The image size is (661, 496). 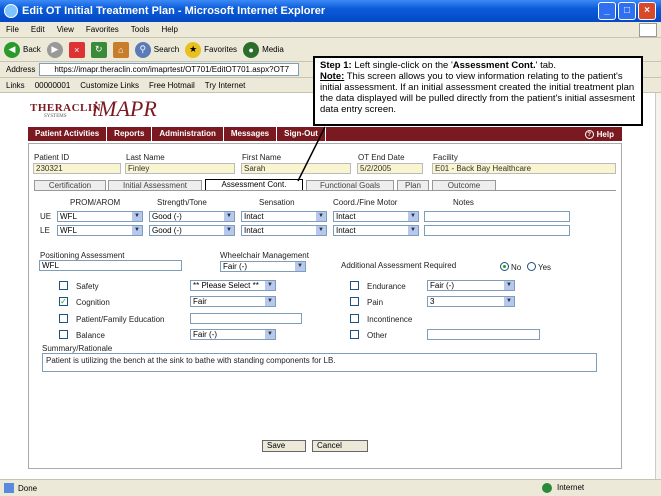 I want to click on ot-end-date-label: OT End Date, so click(x=381, y=157).